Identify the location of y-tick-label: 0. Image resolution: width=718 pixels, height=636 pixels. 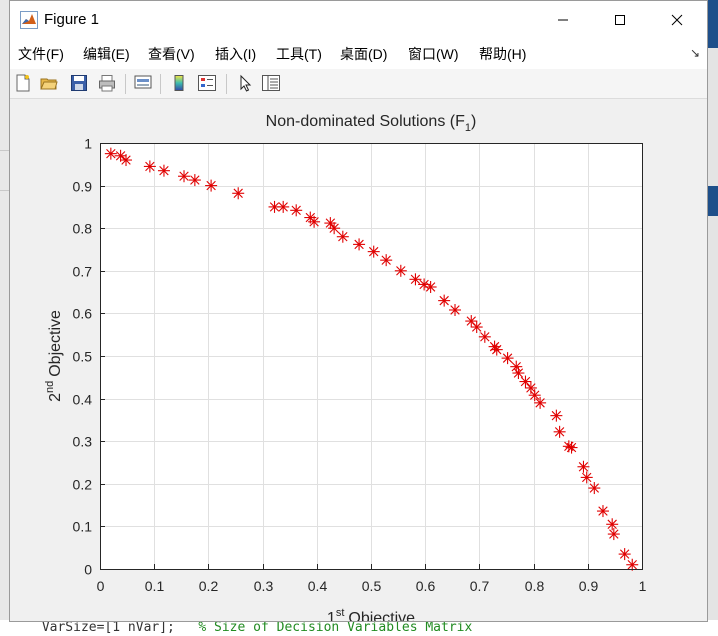
(88, 570).